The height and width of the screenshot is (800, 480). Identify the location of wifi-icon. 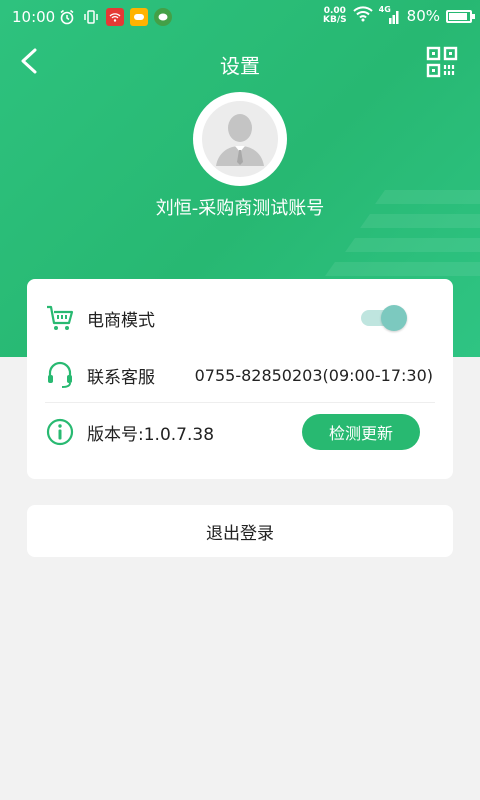
(362, 16).